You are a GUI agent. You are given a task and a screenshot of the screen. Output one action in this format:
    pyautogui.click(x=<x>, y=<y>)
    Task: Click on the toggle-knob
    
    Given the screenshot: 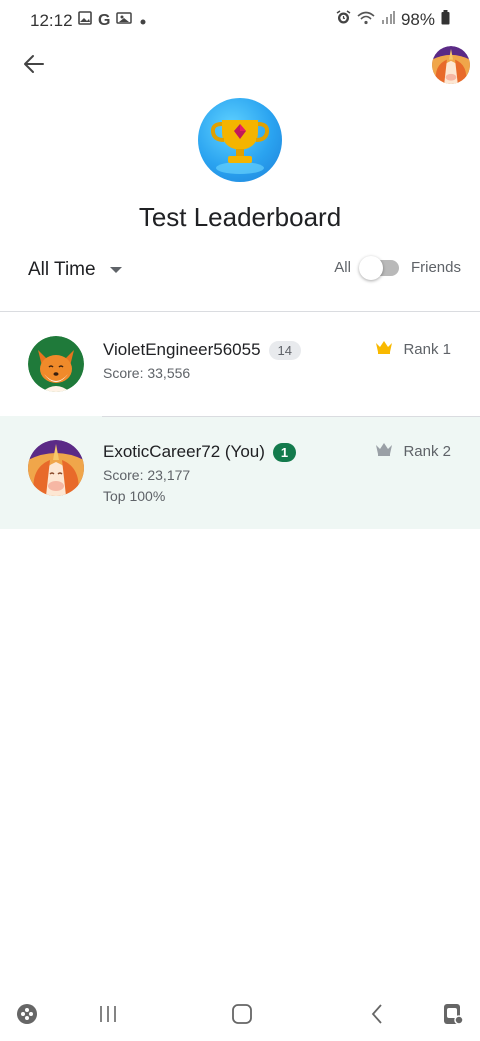 What is the action you would take?
    pyautogui.click(x=370, y=267)
    